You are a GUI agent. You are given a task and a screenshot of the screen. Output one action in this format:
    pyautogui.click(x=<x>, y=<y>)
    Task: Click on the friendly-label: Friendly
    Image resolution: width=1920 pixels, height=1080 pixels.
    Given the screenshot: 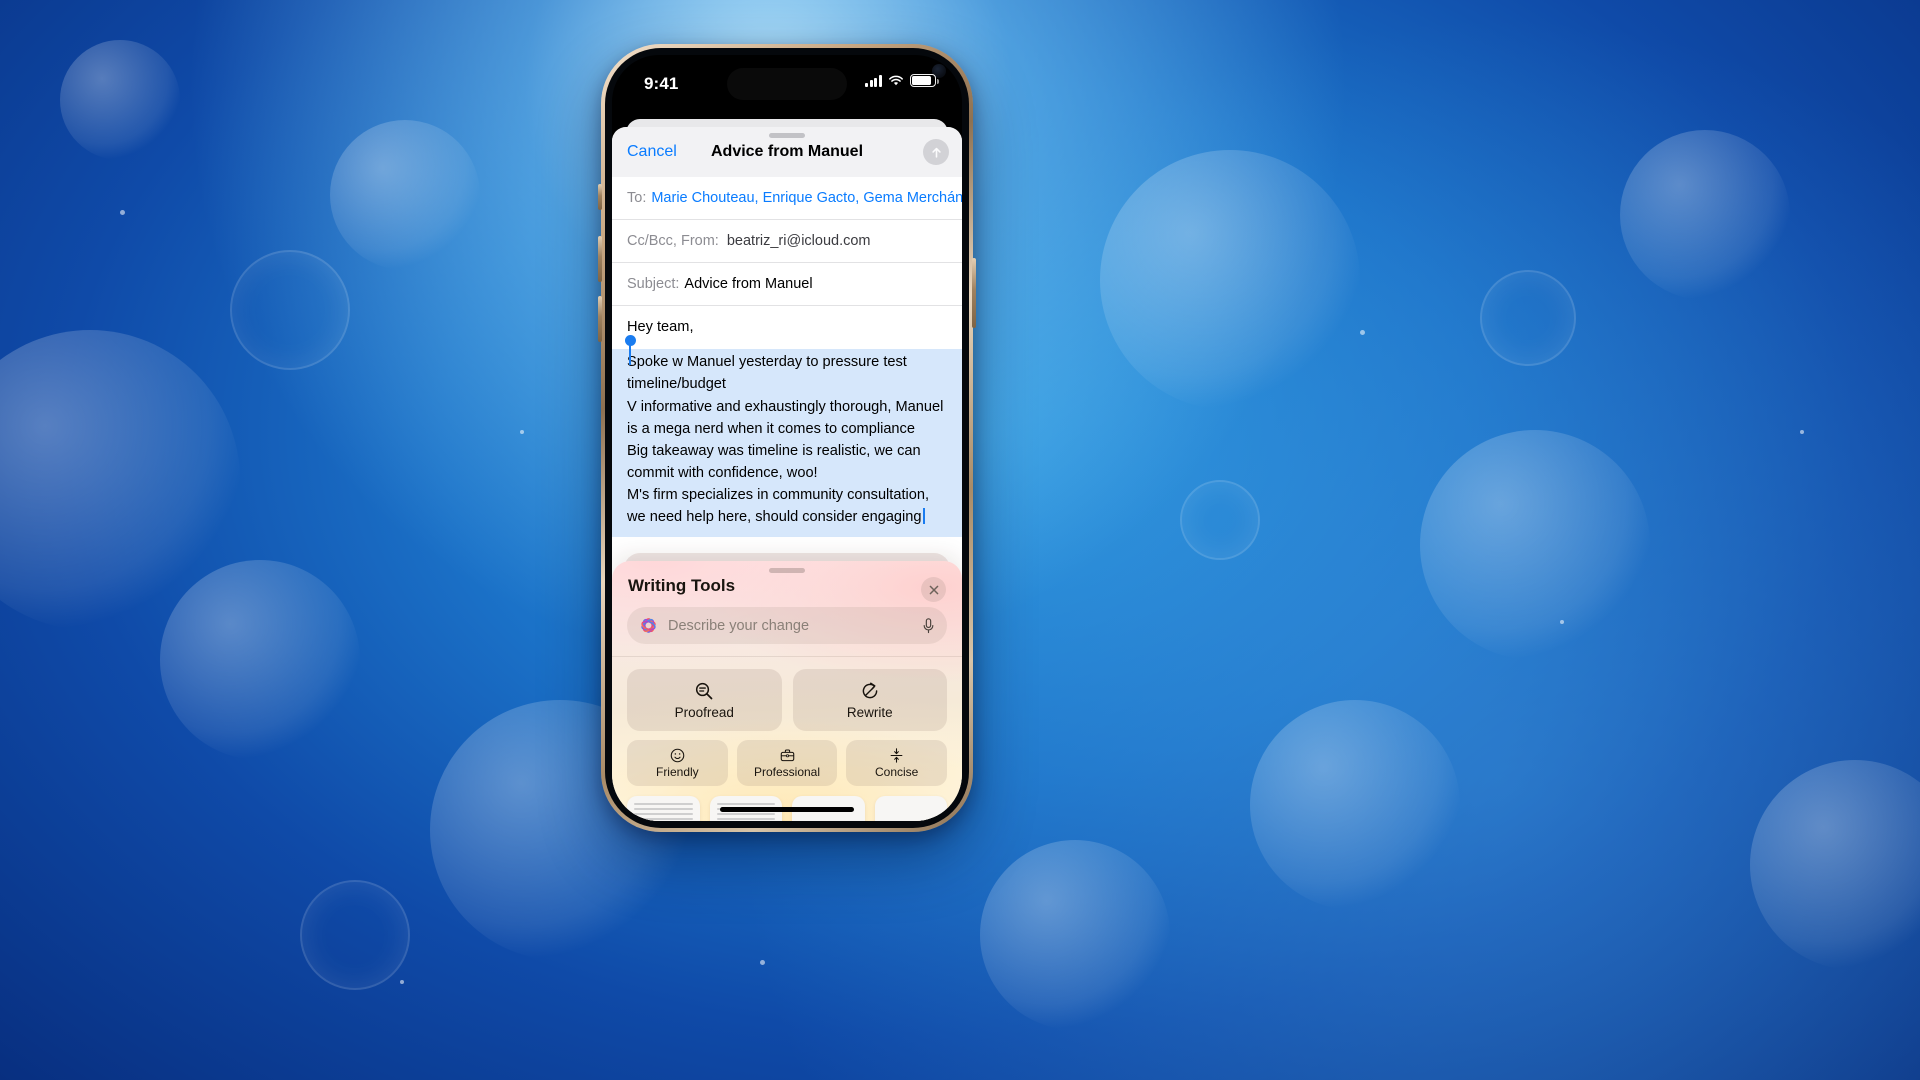 What is the action you would take?
    pyautogui.click(x=677, y=772)
    